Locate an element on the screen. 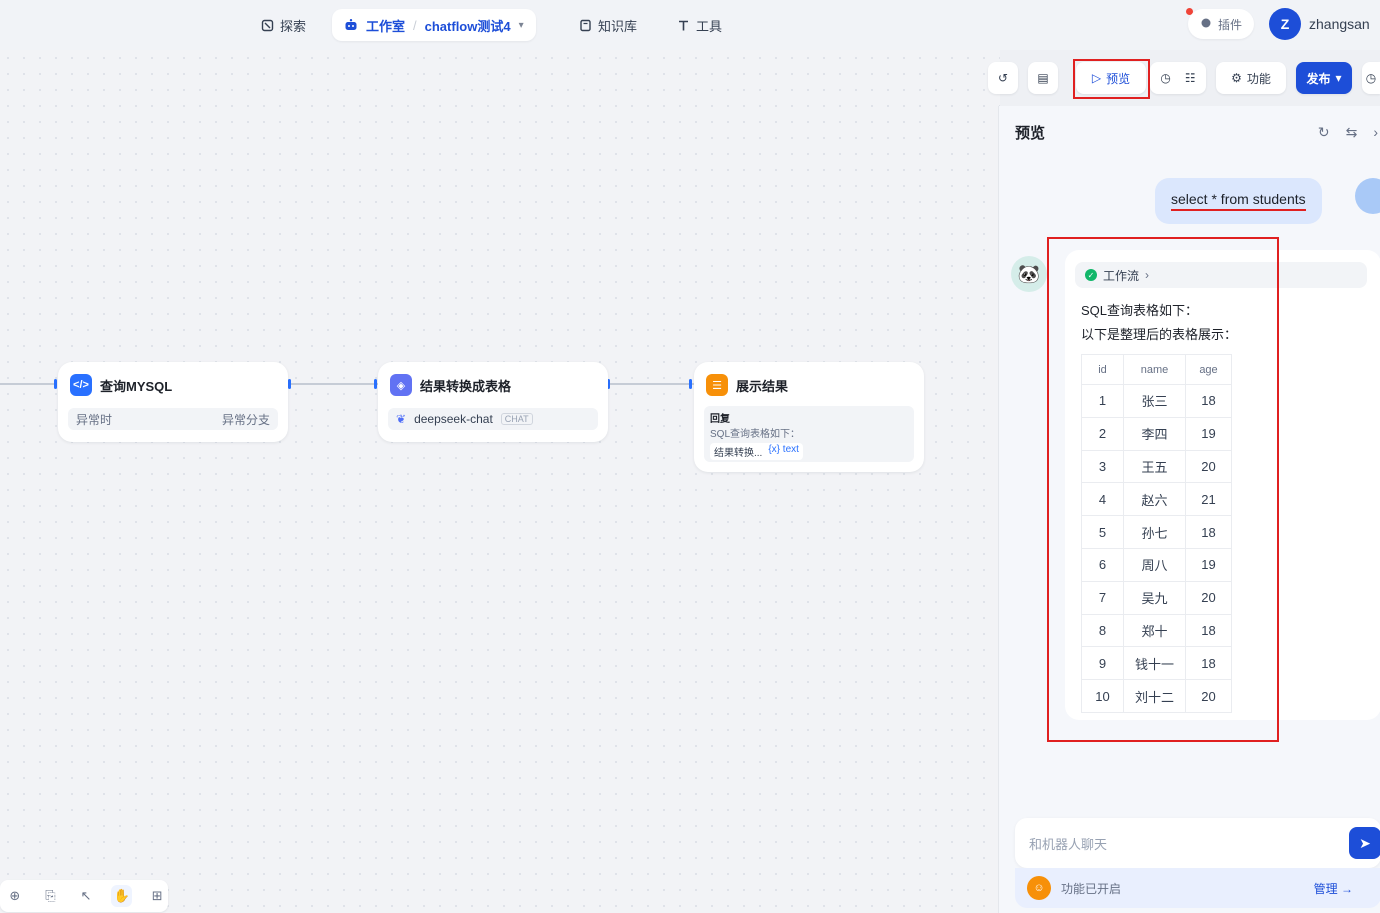 This screenshot has width=1380, height=913. llm-icon: ◈ is located at coordinates (401, 385).